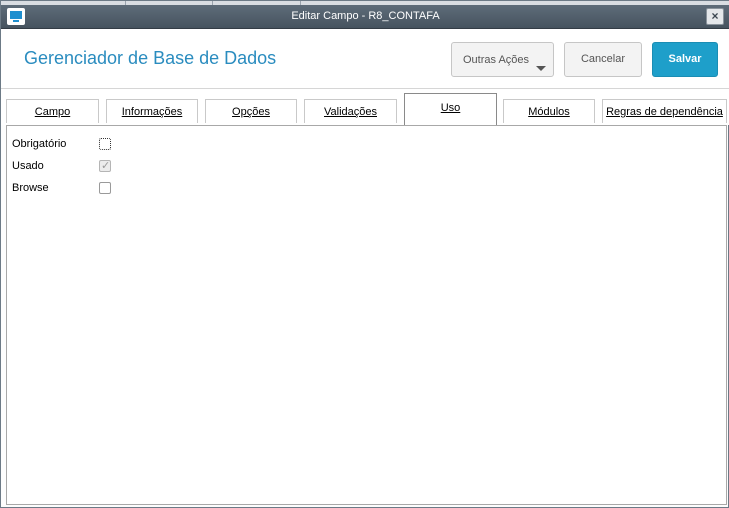 Image resolution: width=729 pixels, height=508 pixels. I want to click on usado-checkbox, so click(105, 165).